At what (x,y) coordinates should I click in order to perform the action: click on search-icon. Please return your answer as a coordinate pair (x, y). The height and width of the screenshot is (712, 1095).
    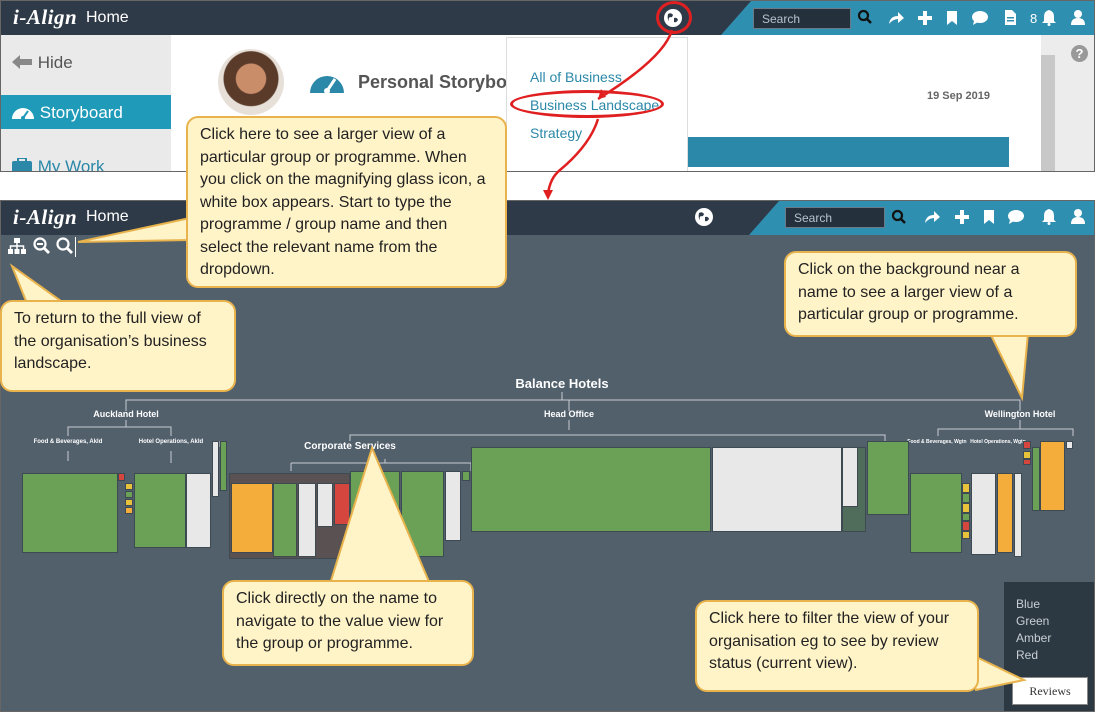
    Looking at the image, I should click on (865, 17).